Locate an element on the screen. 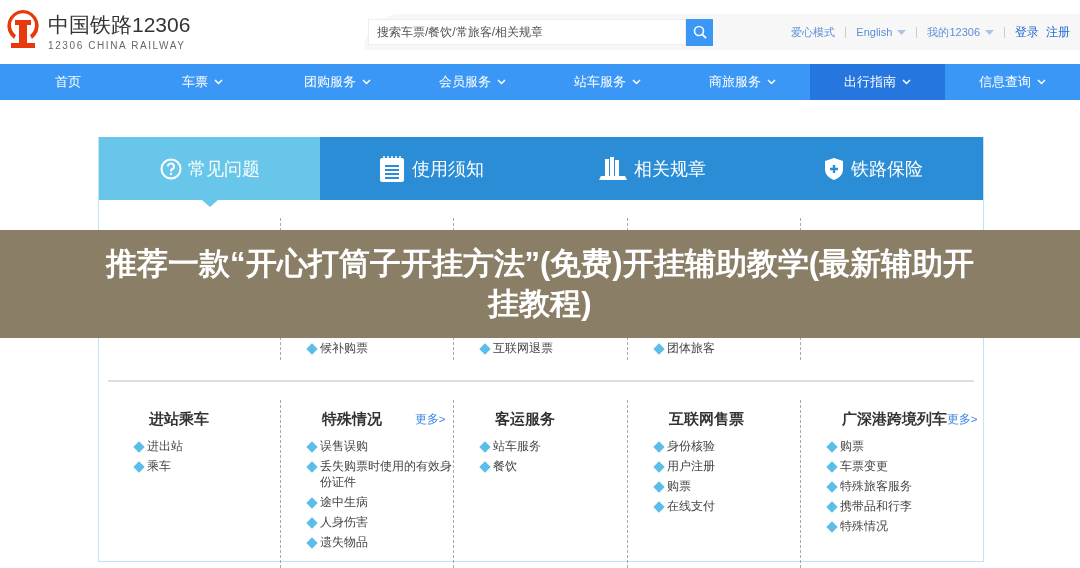  section-title: 特殊情况 is located at coordinates (352, 419).